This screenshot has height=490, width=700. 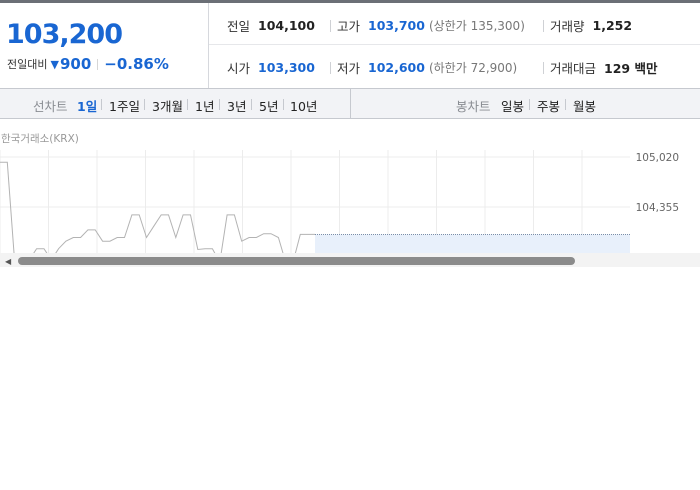 I want to click on stat-label: 시가, so click(x=239, y=68).